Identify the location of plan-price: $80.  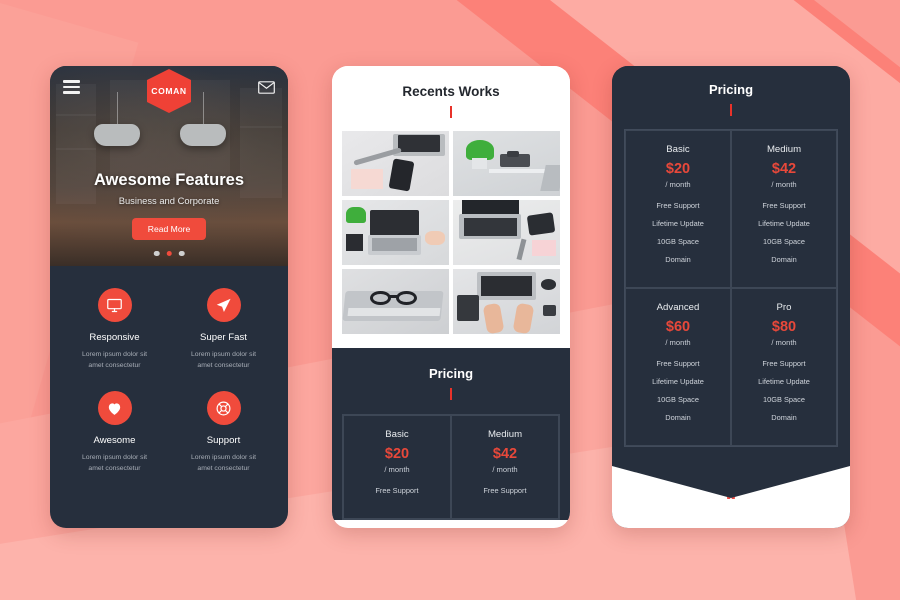
(784, 327).